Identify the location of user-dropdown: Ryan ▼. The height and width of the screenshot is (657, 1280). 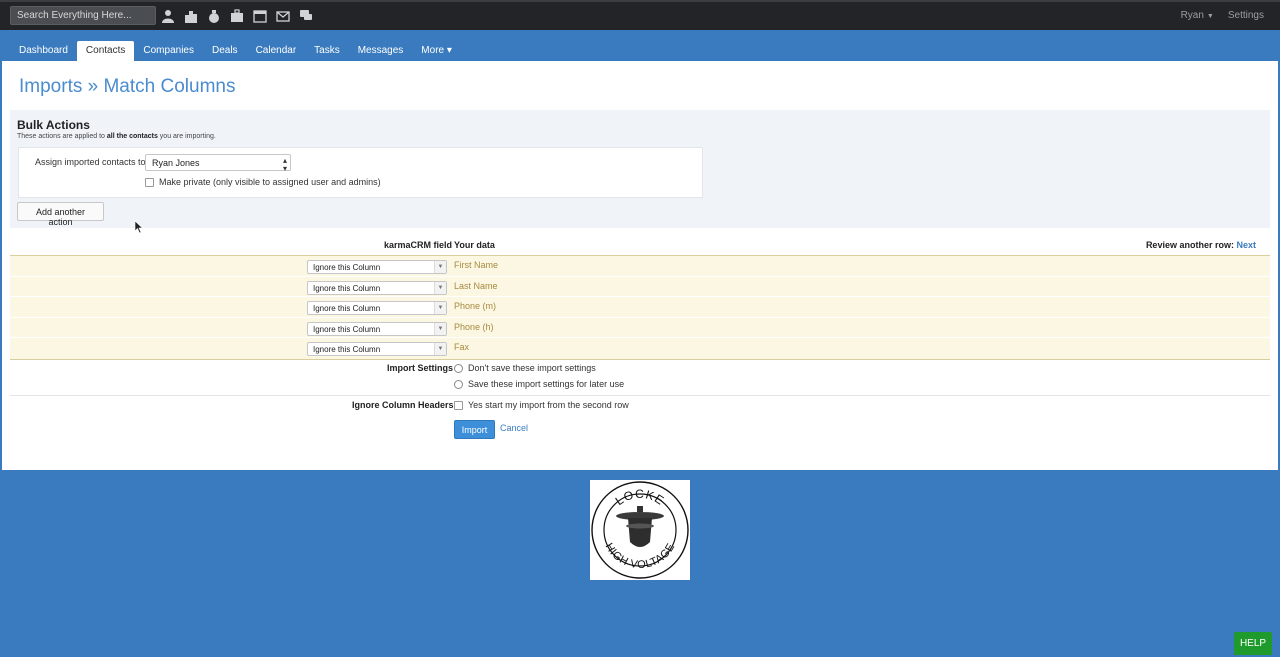
(1197, 15).